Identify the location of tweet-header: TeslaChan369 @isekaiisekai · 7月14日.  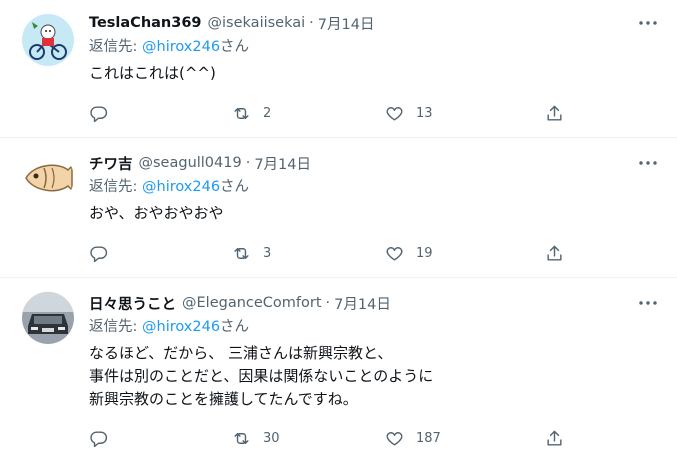
(373, 23).